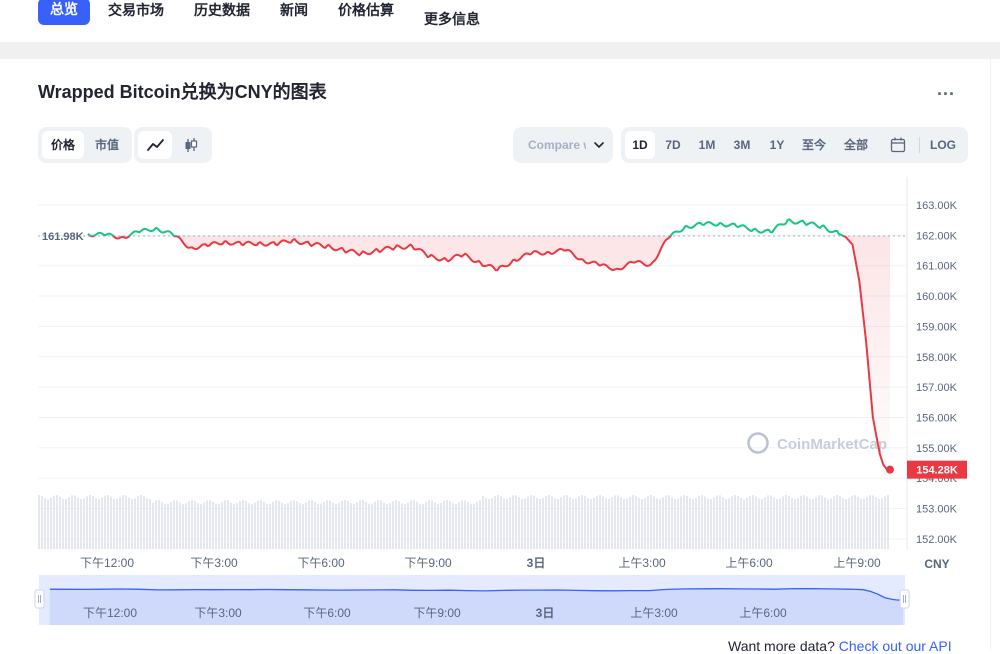 The height and width of the screenshot is (654, 1000). What do you see at coordinates (895, 646) in the screenshot?
I see `api-link: Check out our API` at bounding box center [895, 646].